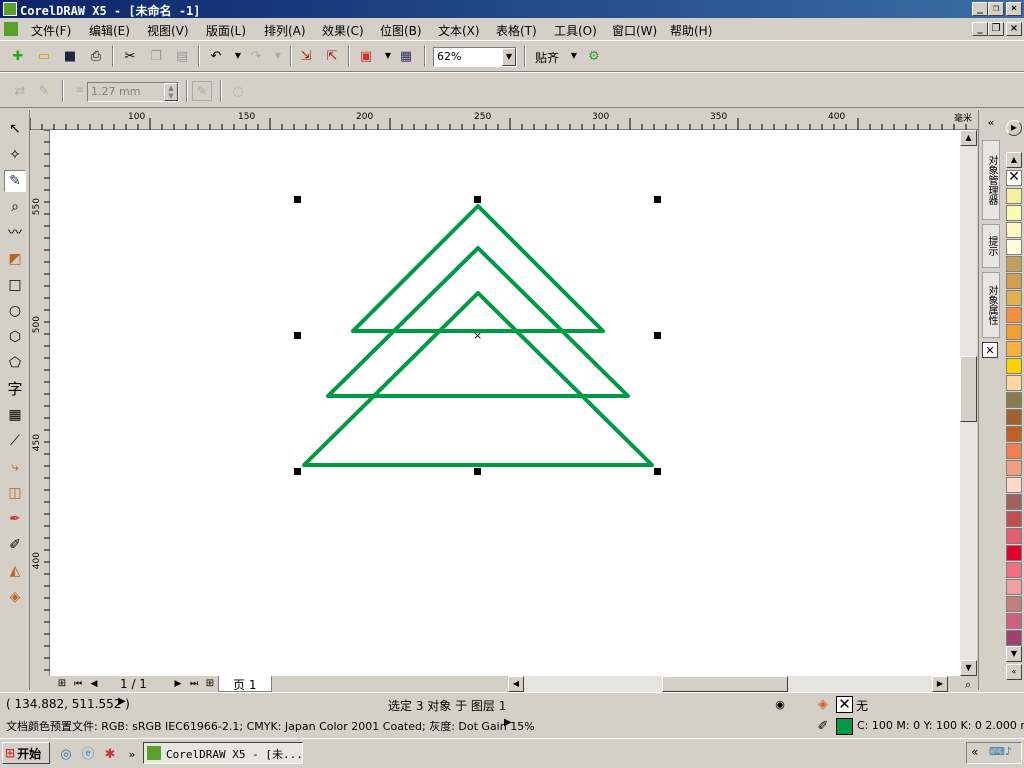  I want to click on ellipse-tool-icon: ○, so click(15, 311).